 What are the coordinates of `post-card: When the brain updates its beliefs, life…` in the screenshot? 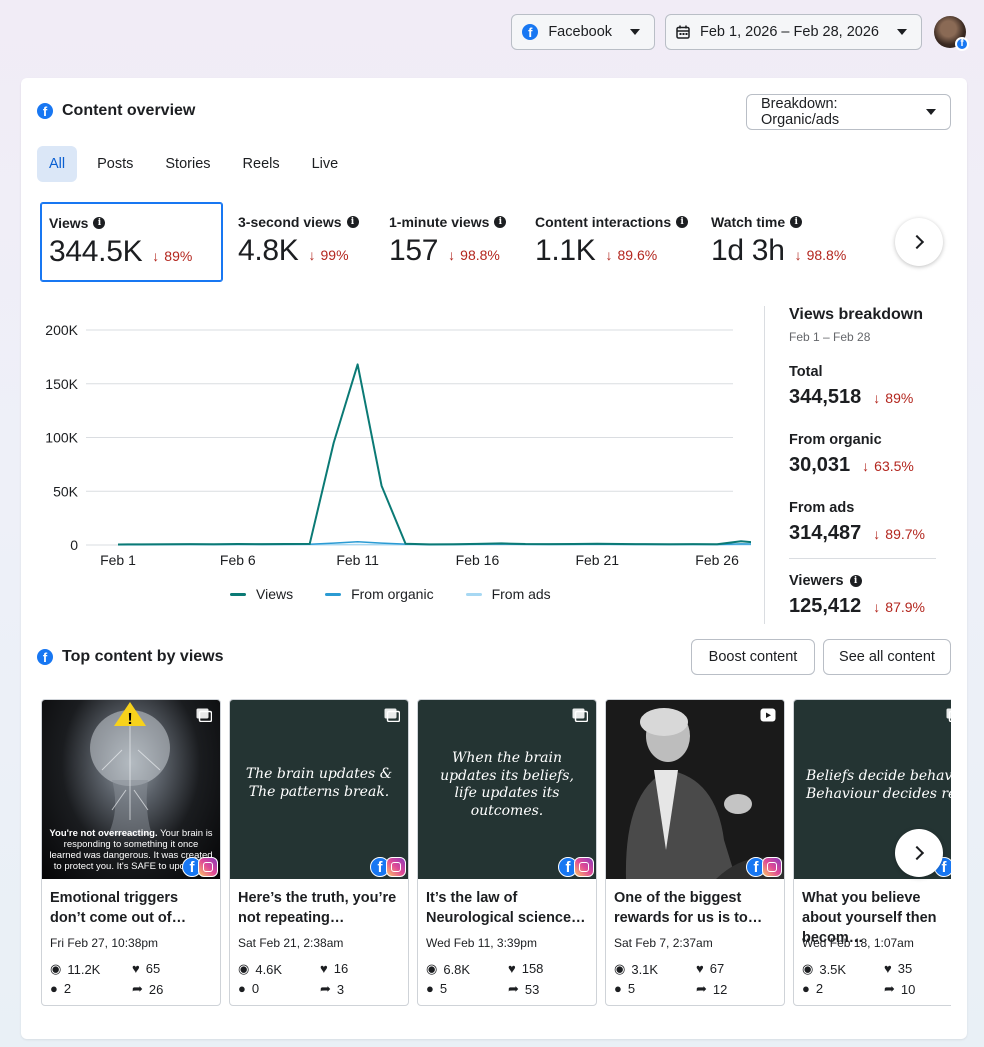 It's located at (507, 852).